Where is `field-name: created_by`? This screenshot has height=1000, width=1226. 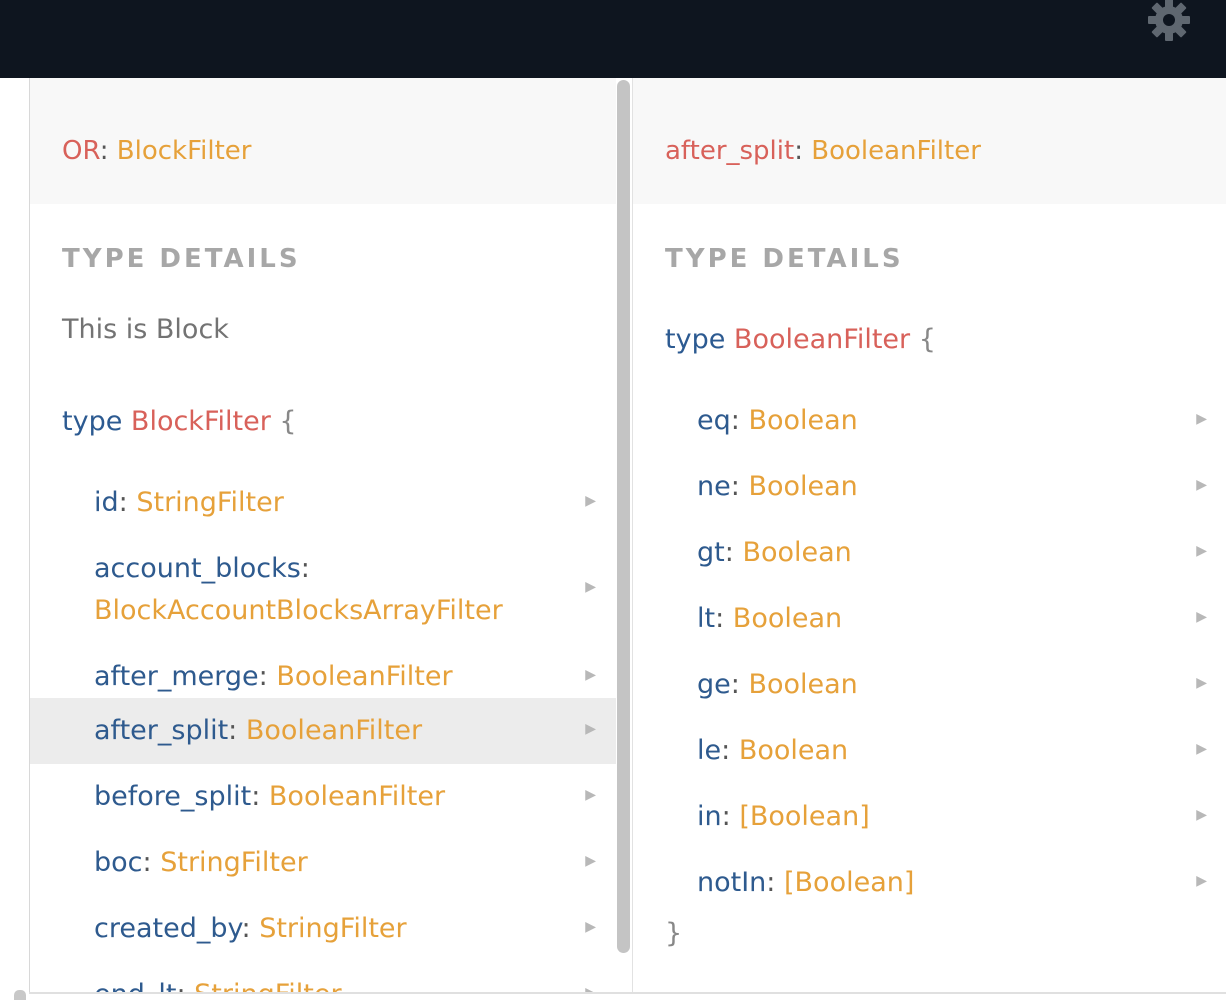
field-name: created_by is located at coordinates (168, 928).